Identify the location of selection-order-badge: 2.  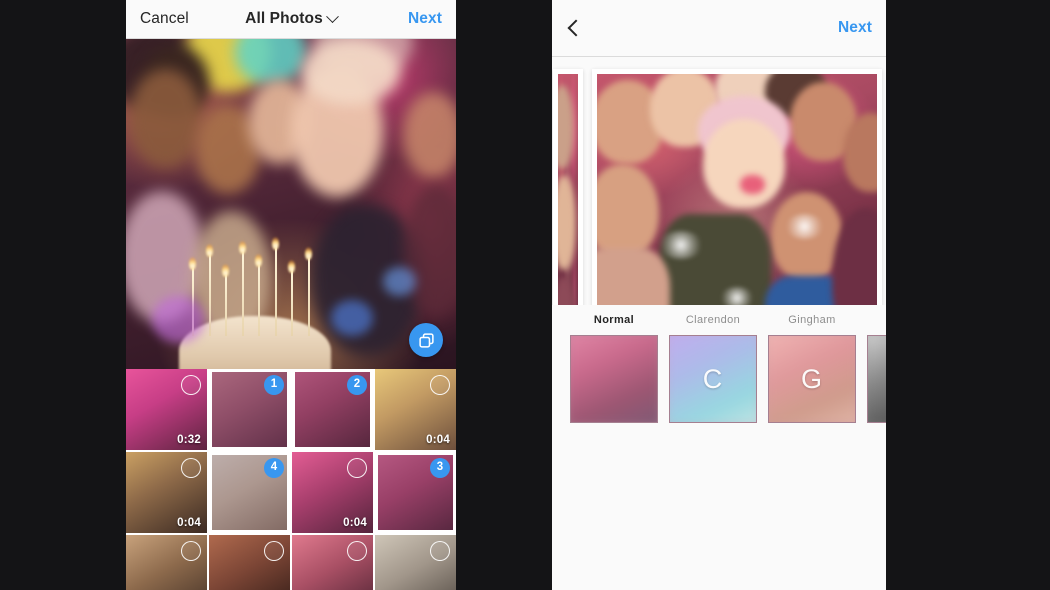
(357, 385).